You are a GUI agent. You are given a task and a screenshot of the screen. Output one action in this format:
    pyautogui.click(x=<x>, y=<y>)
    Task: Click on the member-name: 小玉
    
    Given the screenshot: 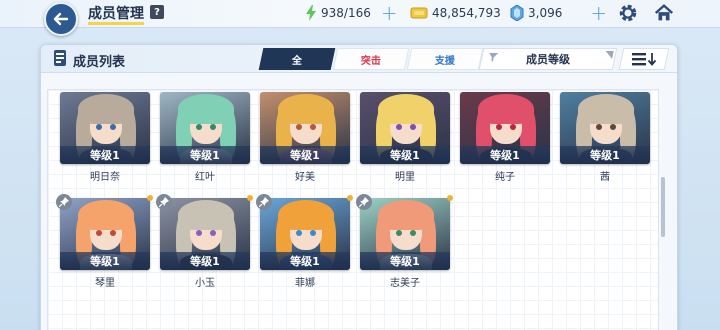 What is the action you would take?
    pyautogui.click(x=205, y=283)
    